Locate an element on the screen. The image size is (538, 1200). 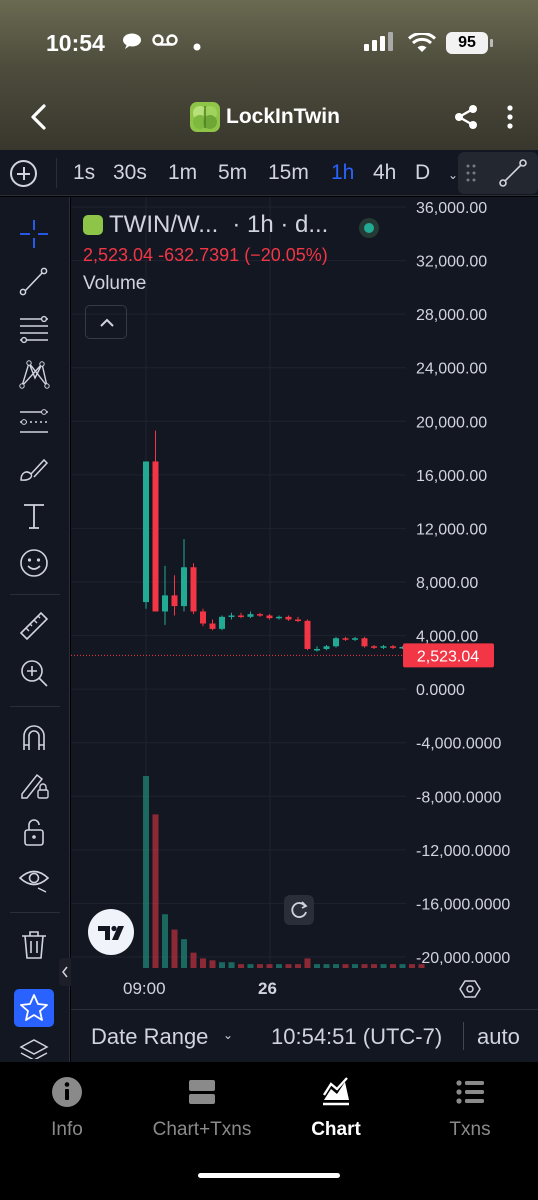
voicemail-icon is located at coordinates (165, 42).